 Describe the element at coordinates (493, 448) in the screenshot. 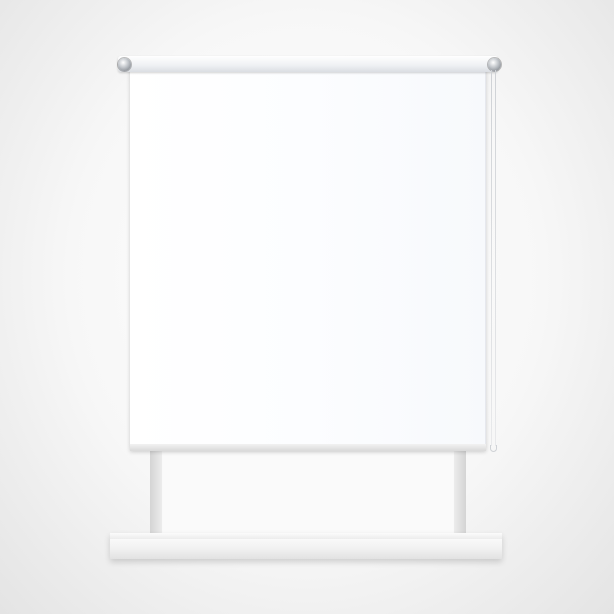

I see `chain-loop` at that location.